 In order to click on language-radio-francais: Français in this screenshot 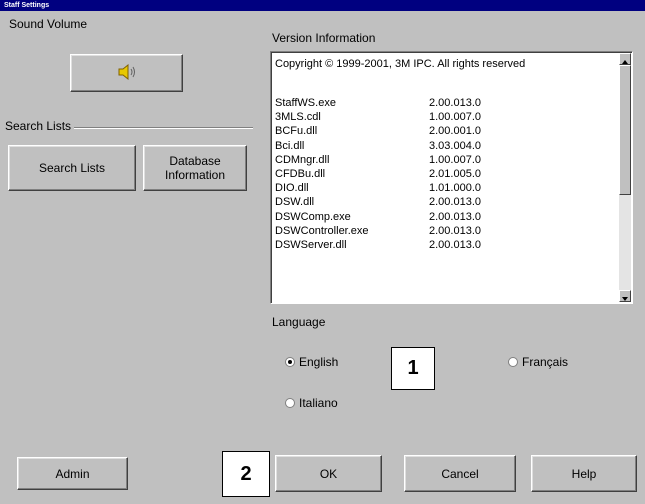, I will do `click(538, 362)`.